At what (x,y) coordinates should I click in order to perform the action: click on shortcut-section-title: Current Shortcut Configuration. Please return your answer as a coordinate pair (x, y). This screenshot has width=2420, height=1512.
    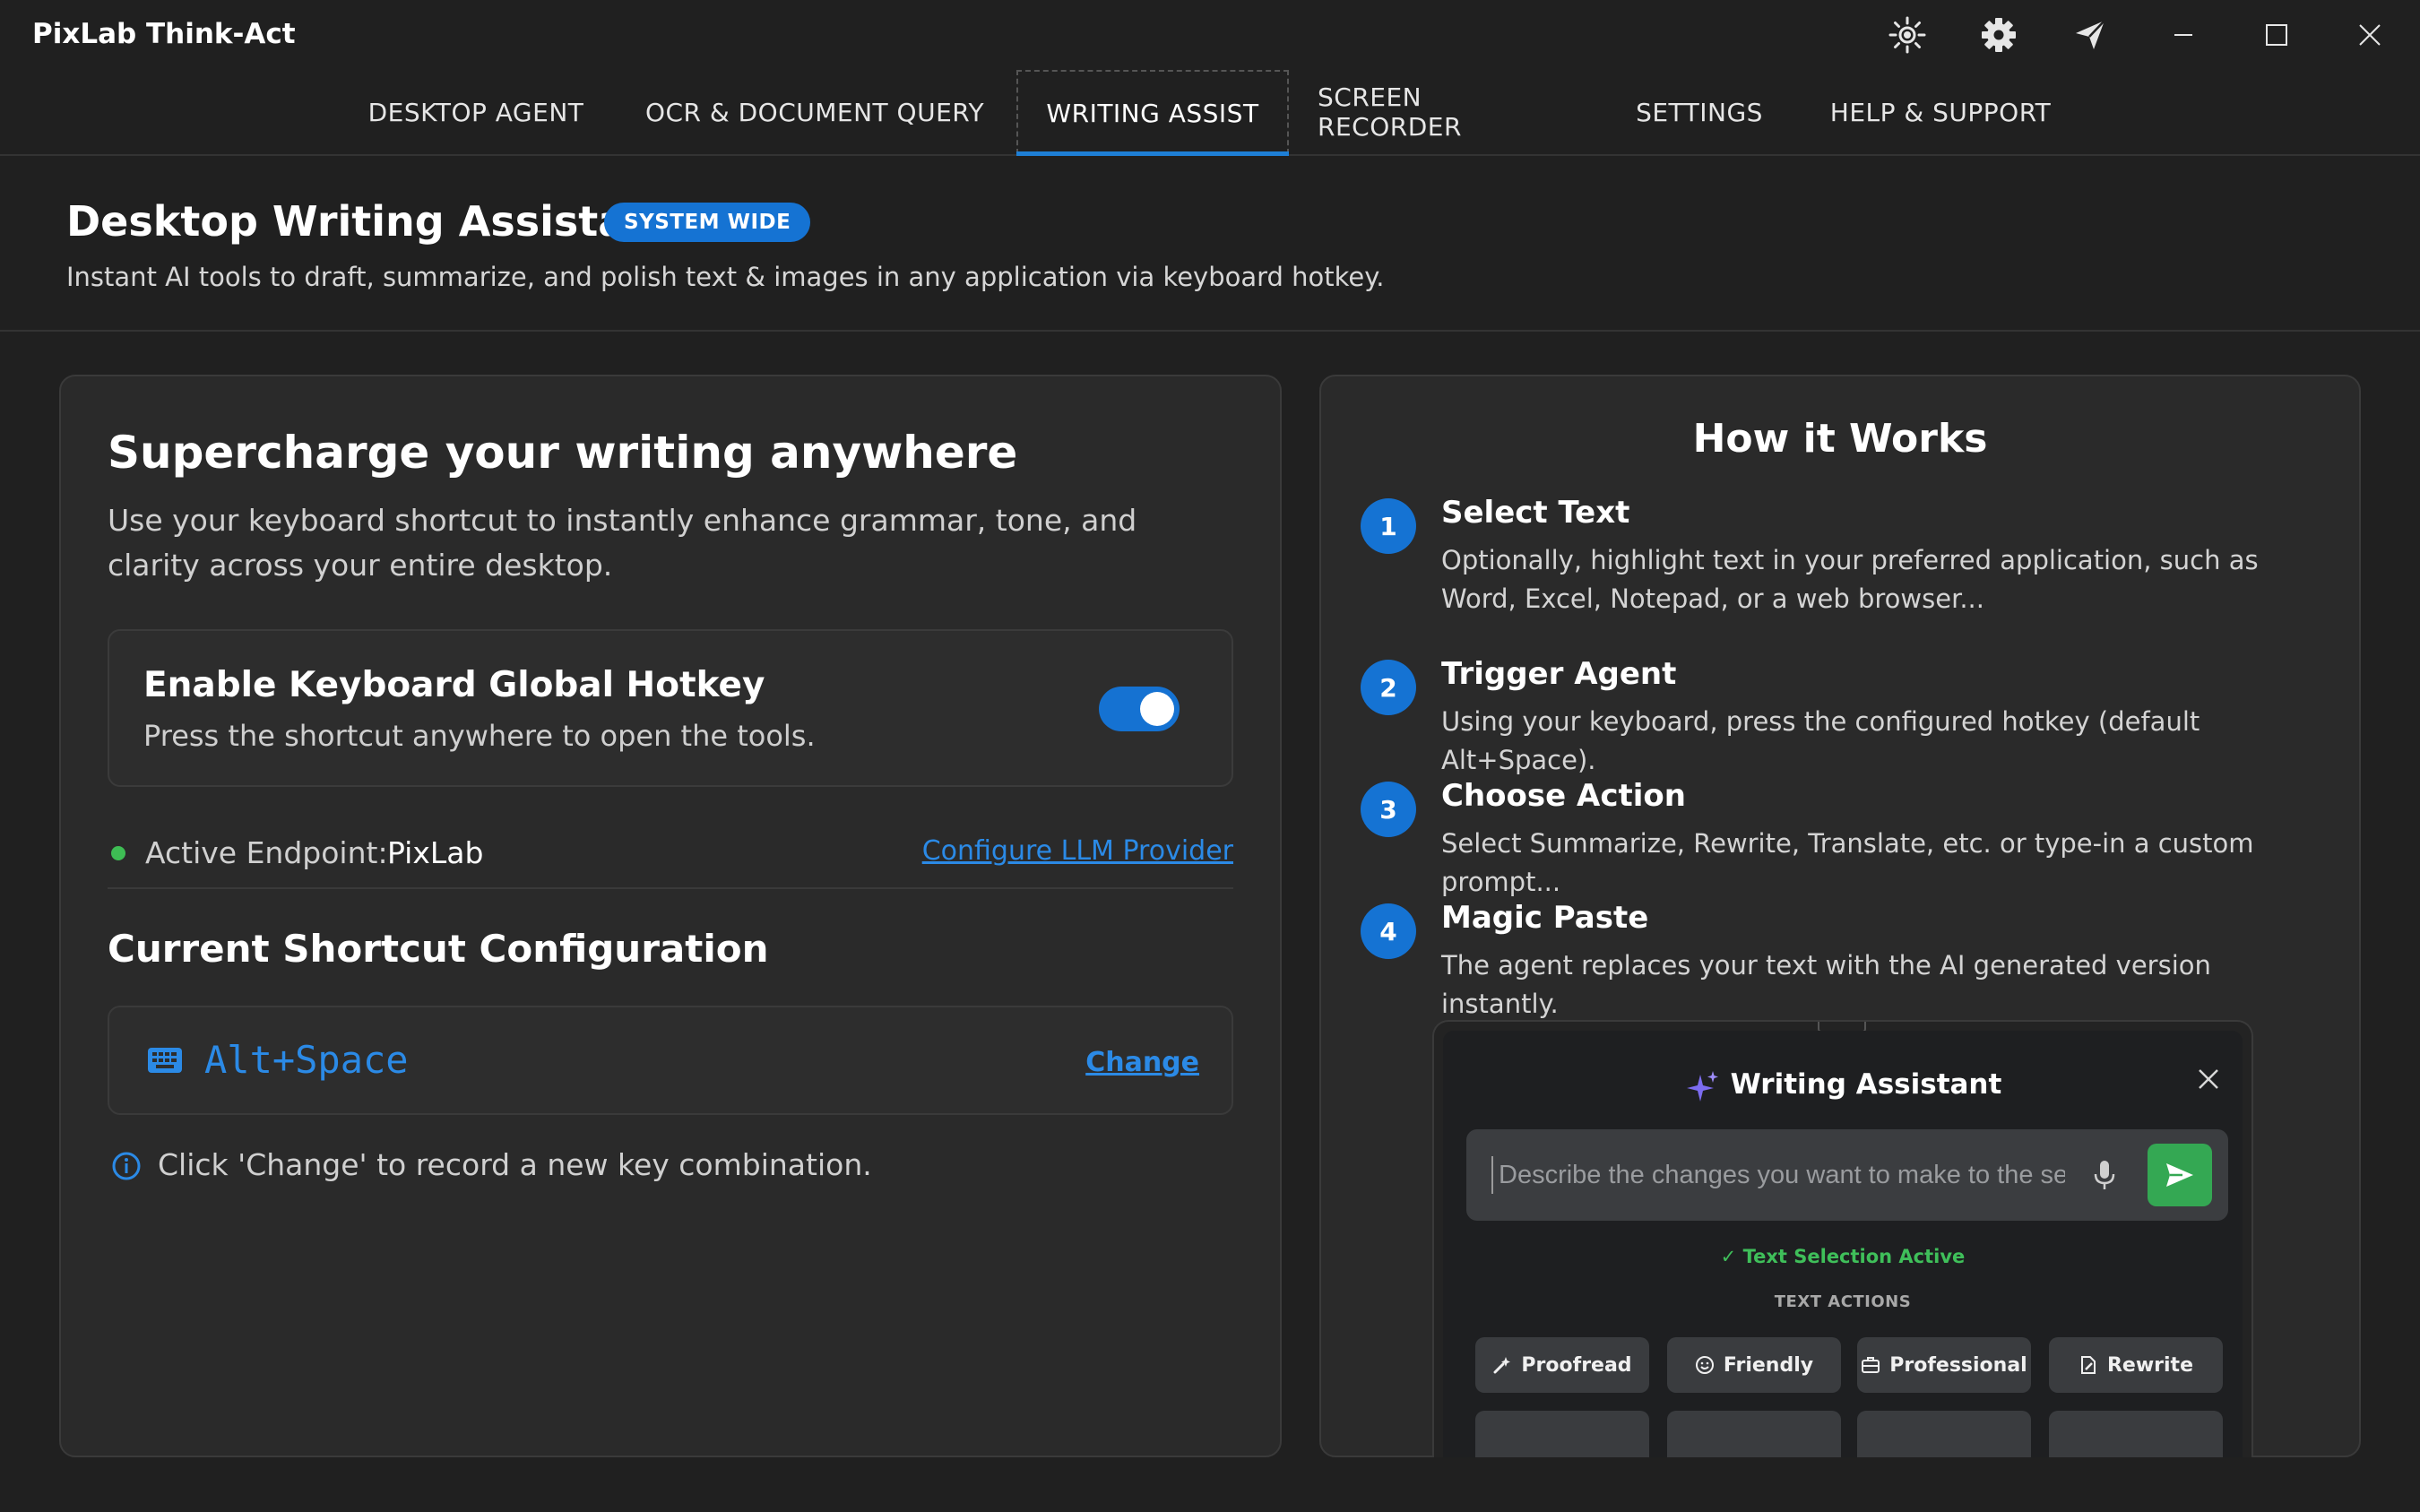
    Looking at the image, I should click on (438, 949).